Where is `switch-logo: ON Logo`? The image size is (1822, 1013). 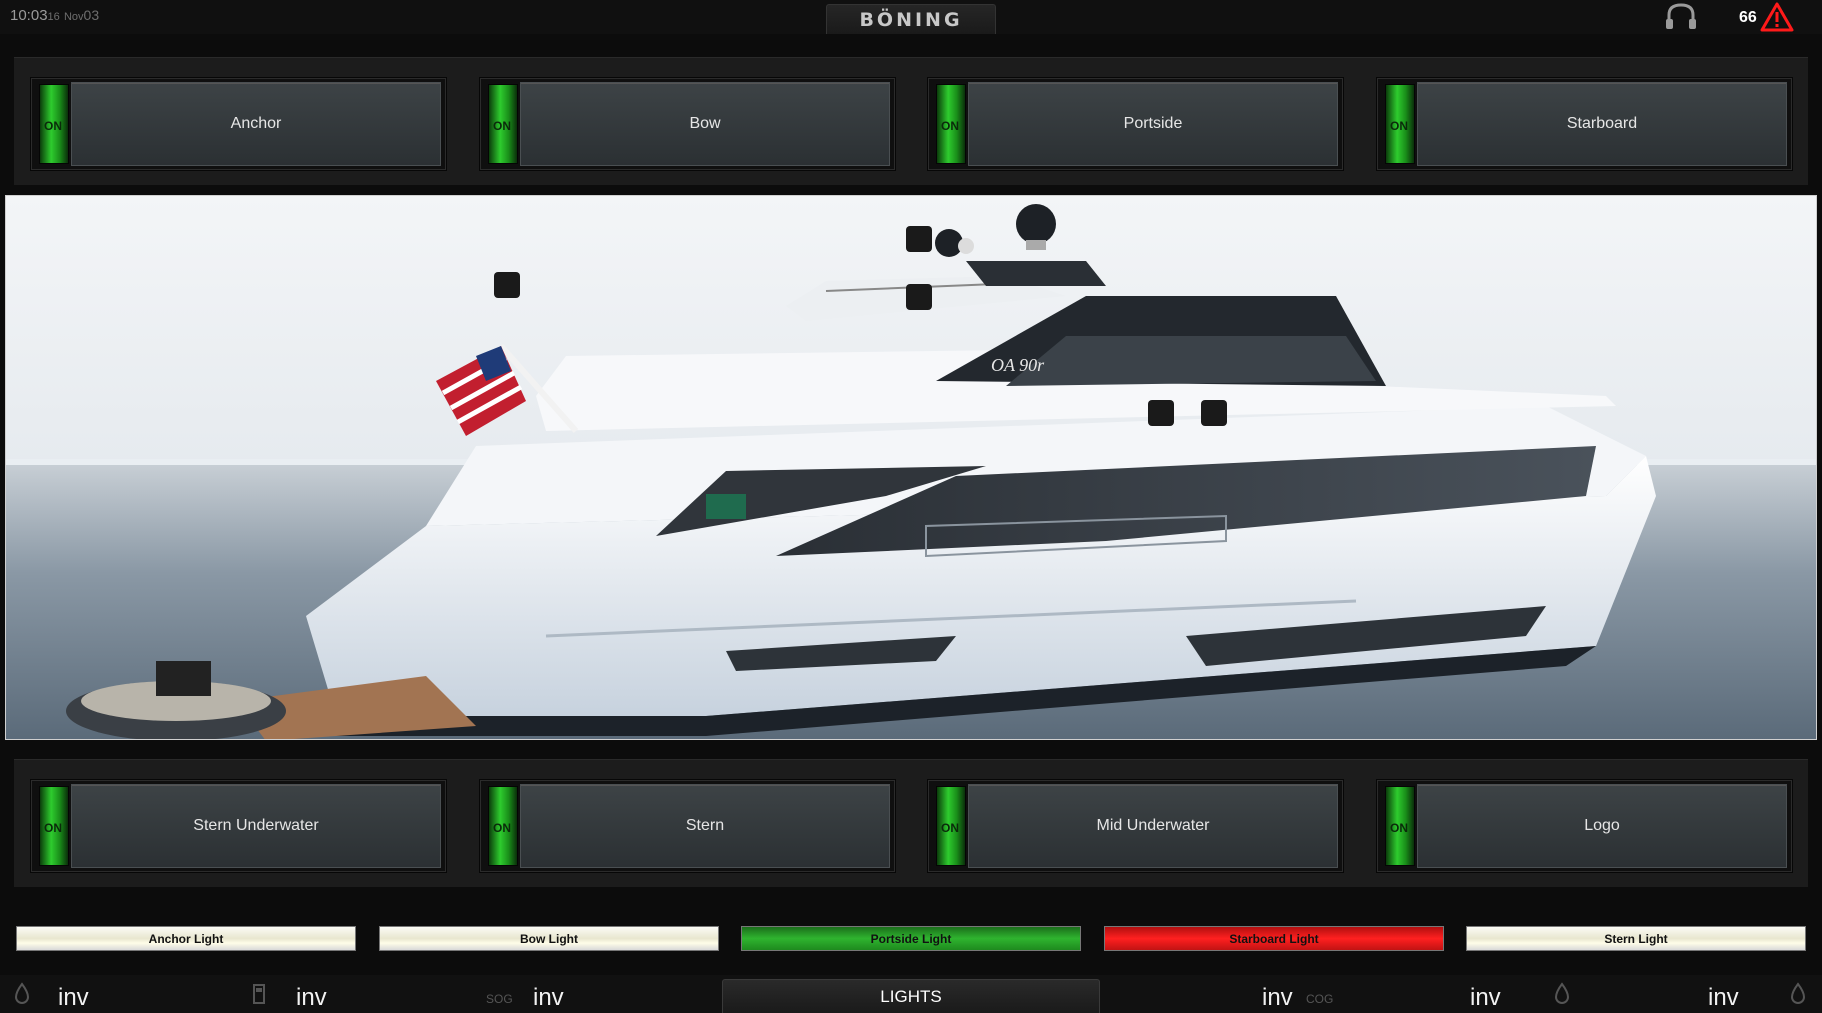 switch-logo: ON Logo is located at coordinates (1584, 826).